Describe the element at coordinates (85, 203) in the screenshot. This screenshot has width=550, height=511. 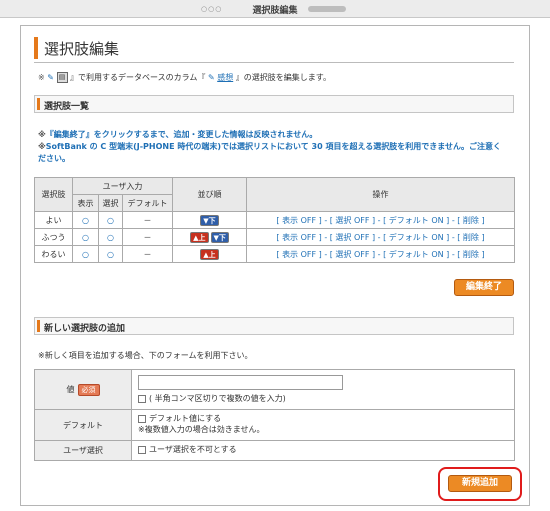
I see `col-header-display: 表示` at that location.